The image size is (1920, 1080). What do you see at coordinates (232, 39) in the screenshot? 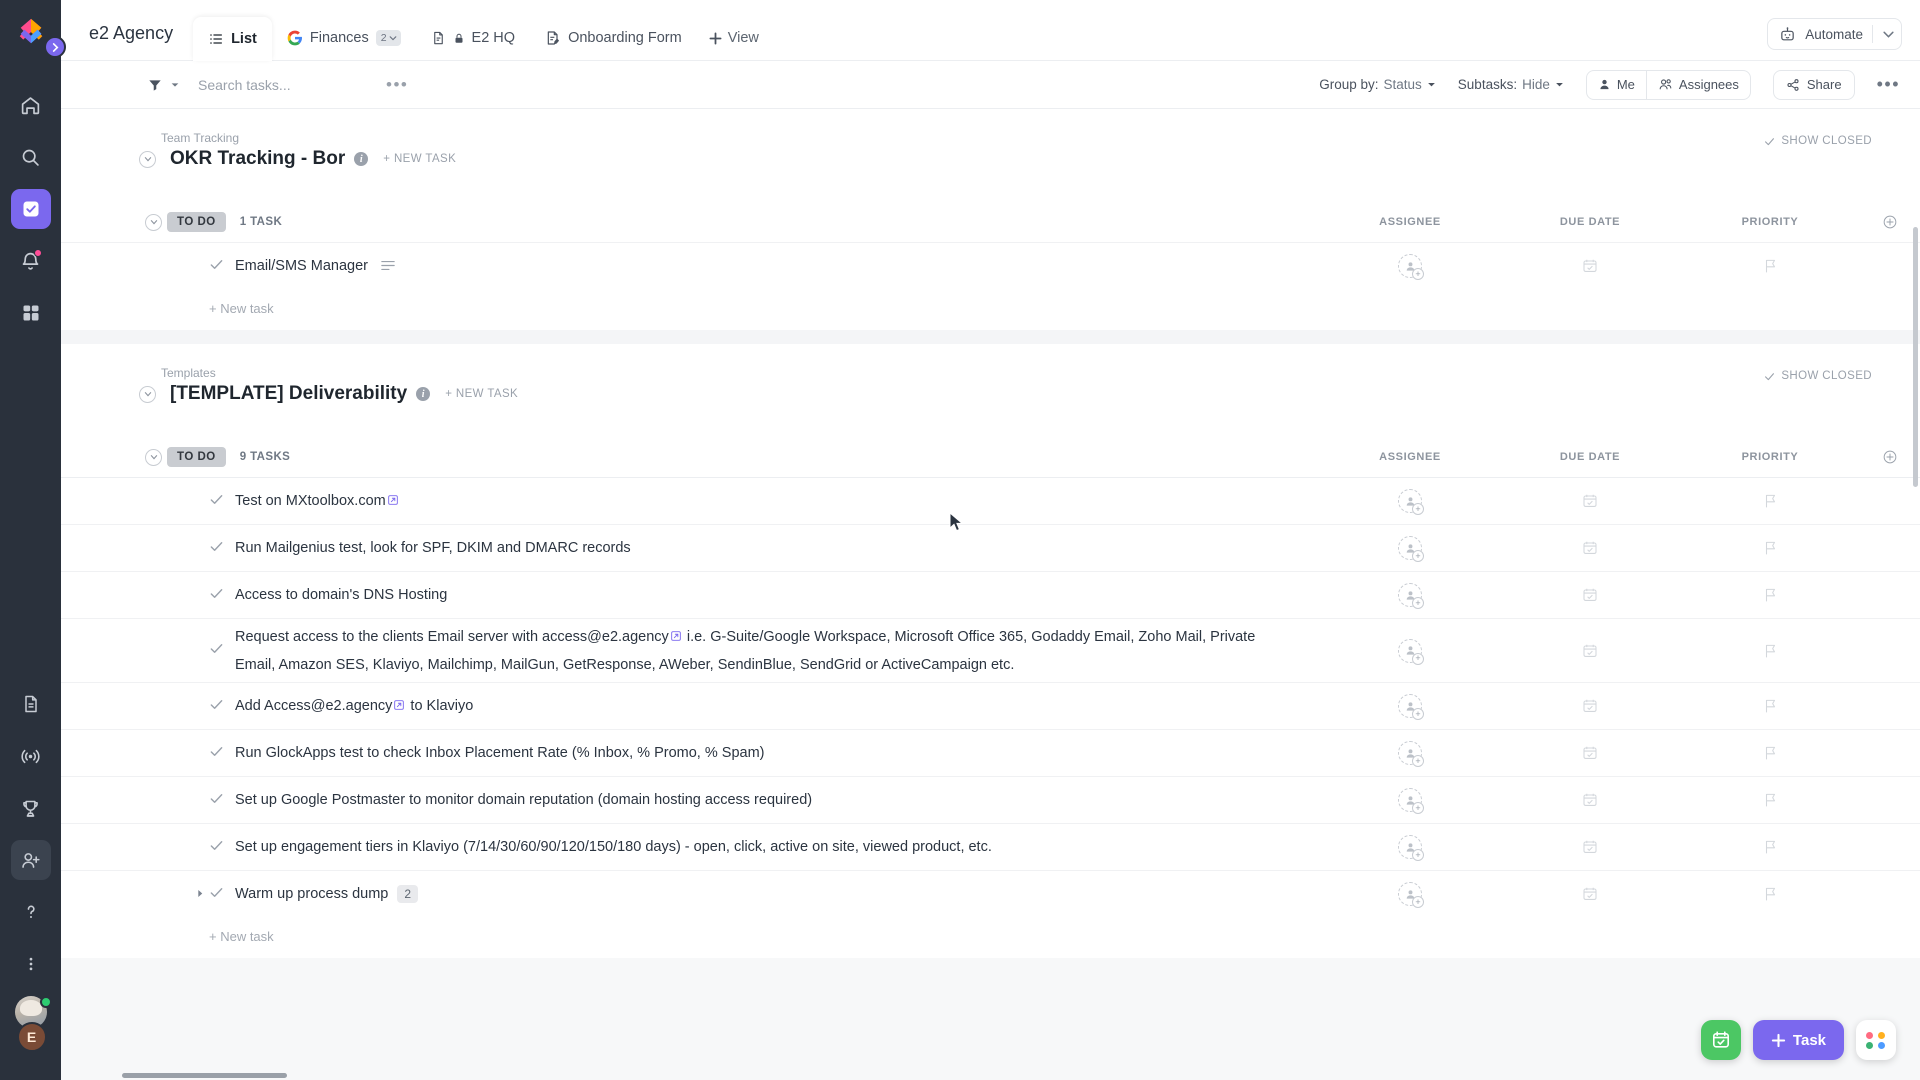
I see `tab-list: List` at bounding box center [232, 39].